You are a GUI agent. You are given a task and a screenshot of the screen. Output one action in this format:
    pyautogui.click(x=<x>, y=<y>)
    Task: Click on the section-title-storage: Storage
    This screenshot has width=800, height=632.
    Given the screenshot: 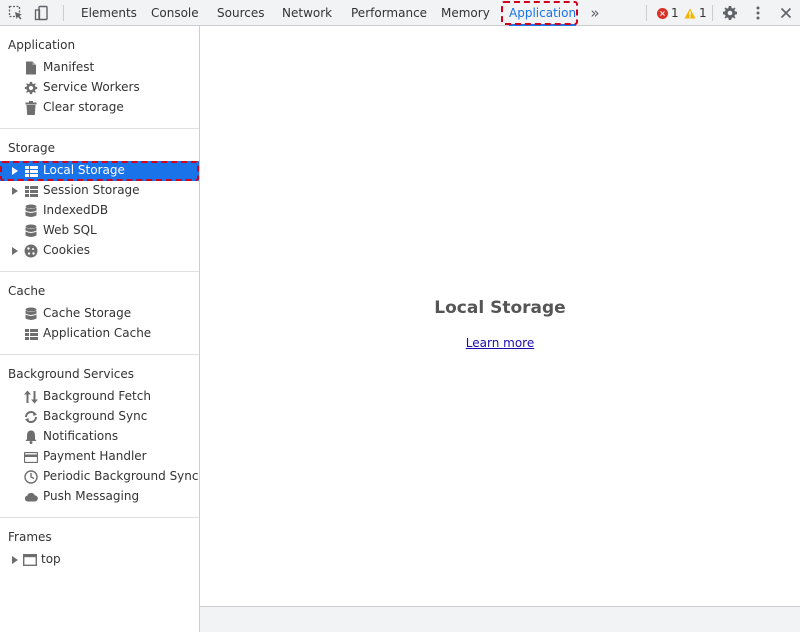 What is the action you would take?
    pyautogui.click(x=31, y=148)
    